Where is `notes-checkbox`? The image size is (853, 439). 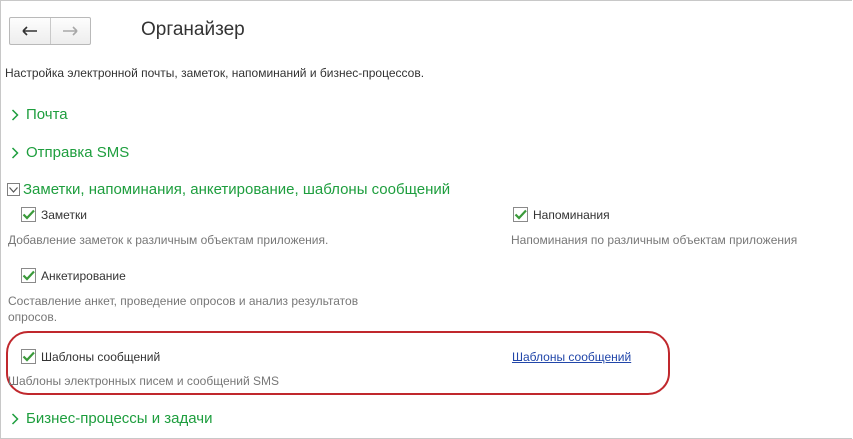 notes-checkbox is located at coordinates (28, 214).